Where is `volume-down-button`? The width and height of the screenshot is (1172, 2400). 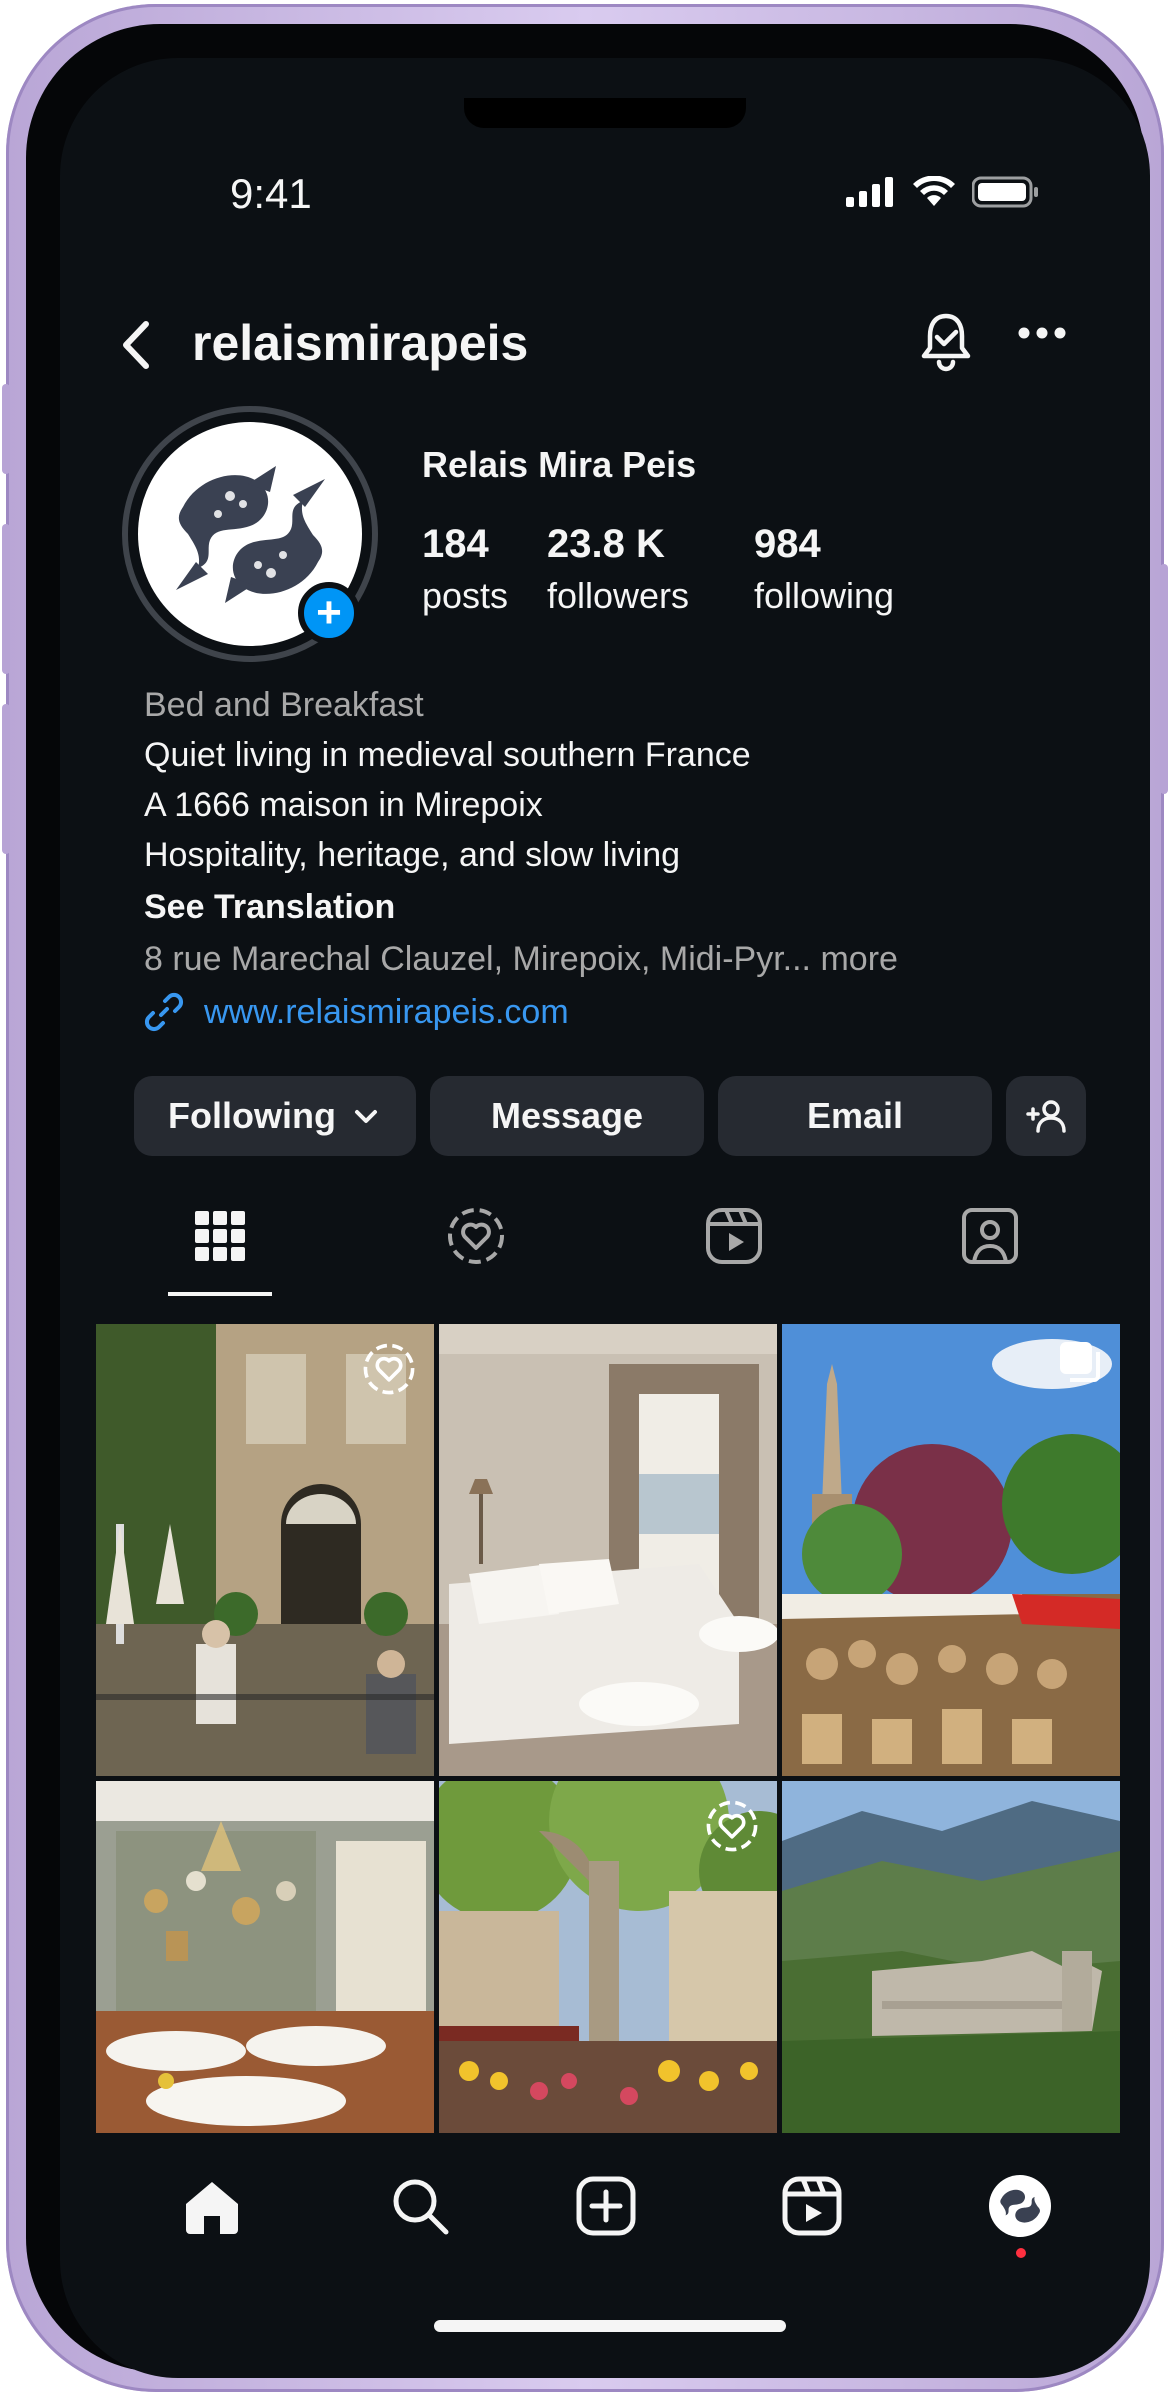
volume-down-button is located at coordinates (6, 779).